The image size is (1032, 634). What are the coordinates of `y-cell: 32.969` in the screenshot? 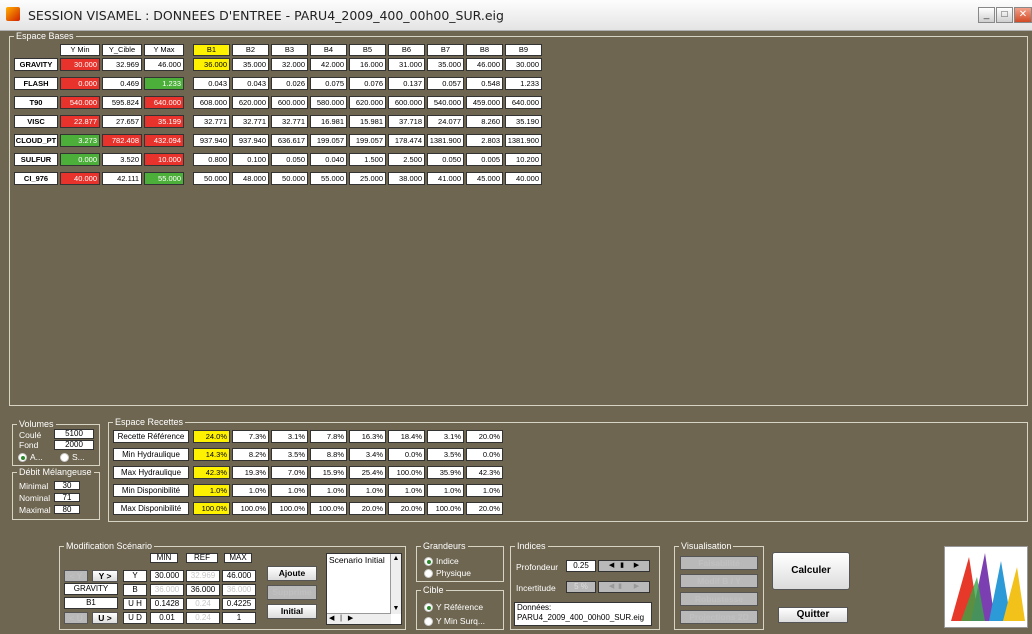 It's located at (122, 64).